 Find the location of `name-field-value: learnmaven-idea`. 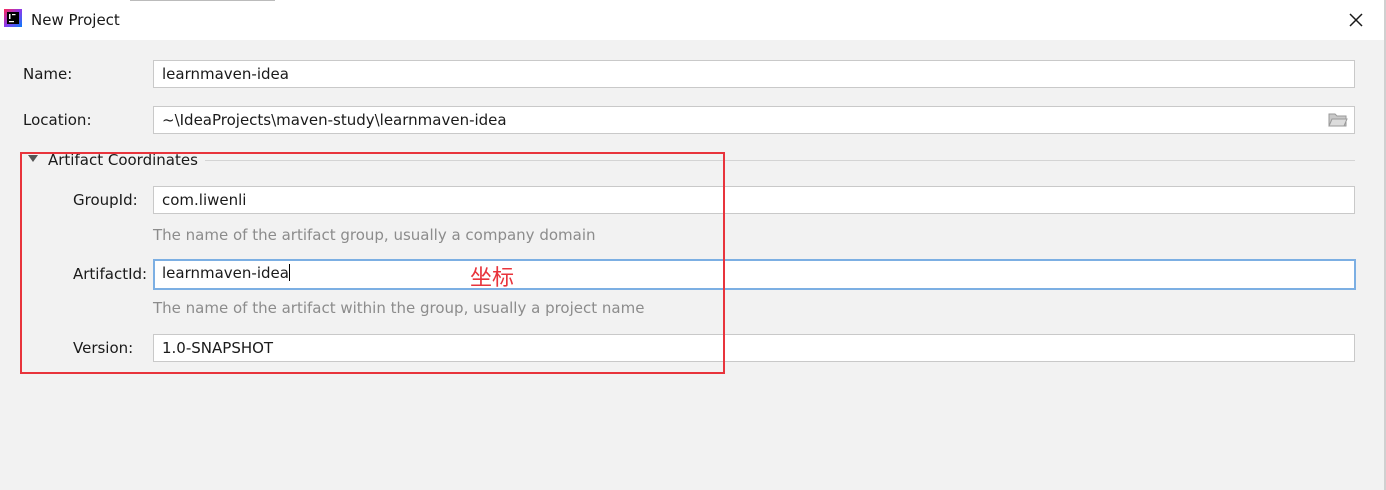

name-field-value: learnmaven-idea is located at coordinates (225, 74).